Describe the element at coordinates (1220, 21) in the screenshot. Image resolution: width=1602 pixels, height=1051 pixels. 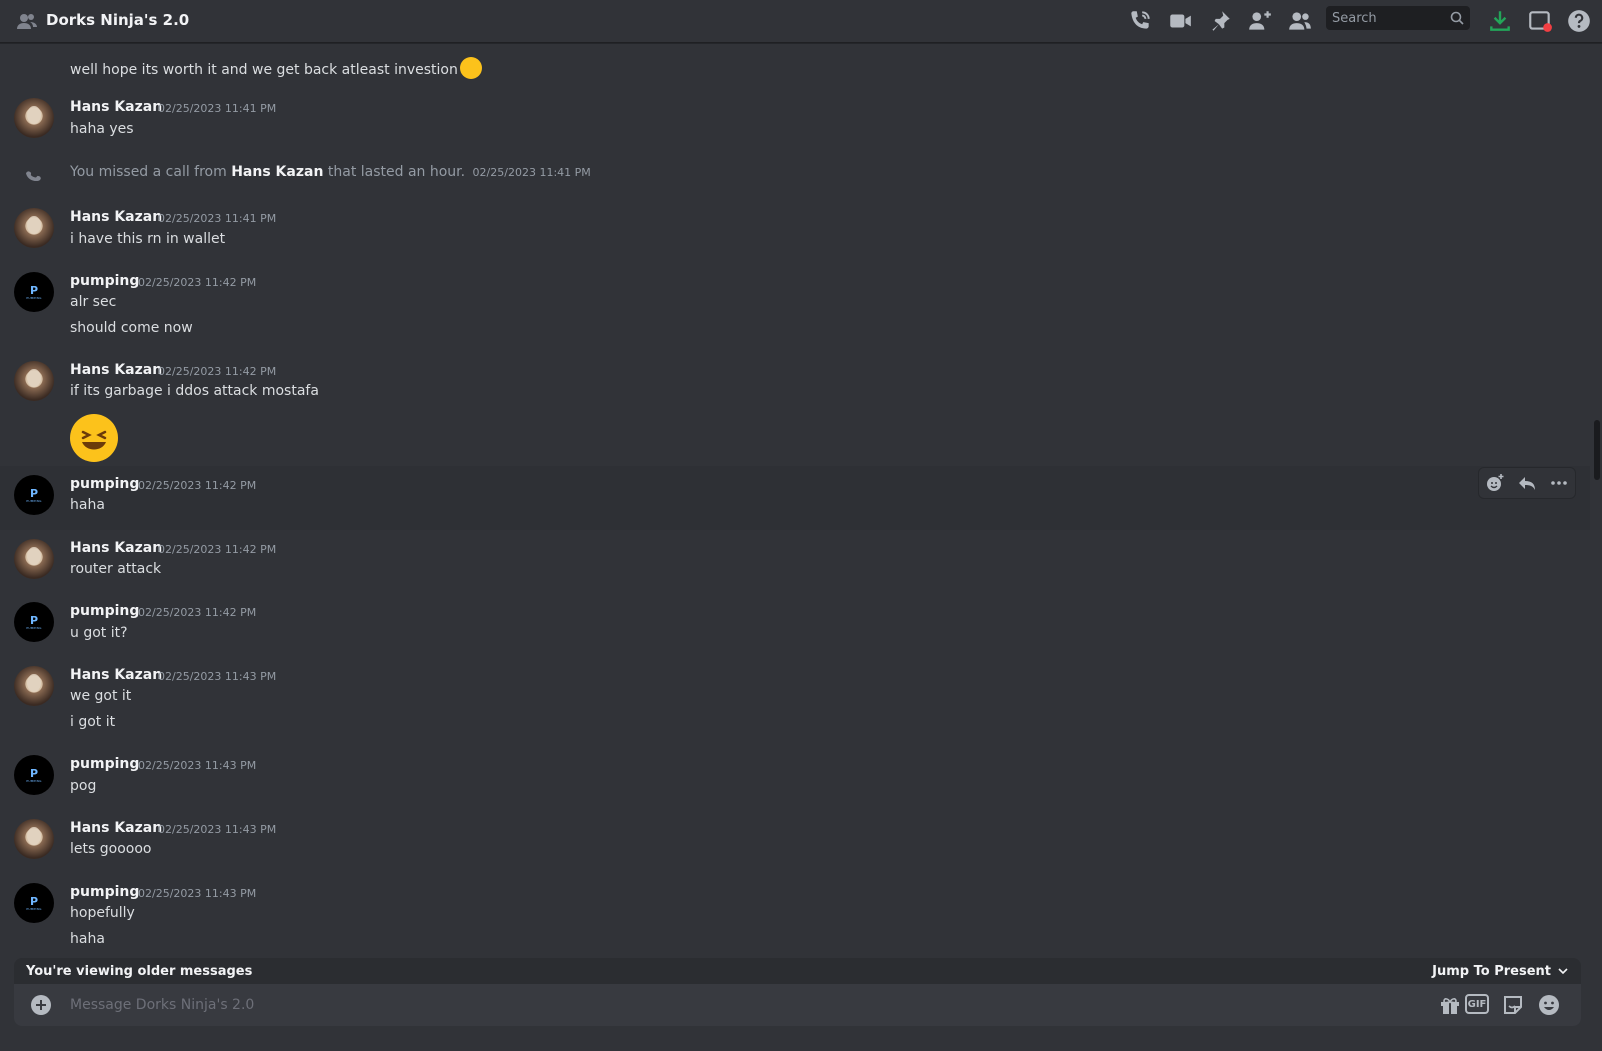
I see `pinned-messages-icon` at that location.